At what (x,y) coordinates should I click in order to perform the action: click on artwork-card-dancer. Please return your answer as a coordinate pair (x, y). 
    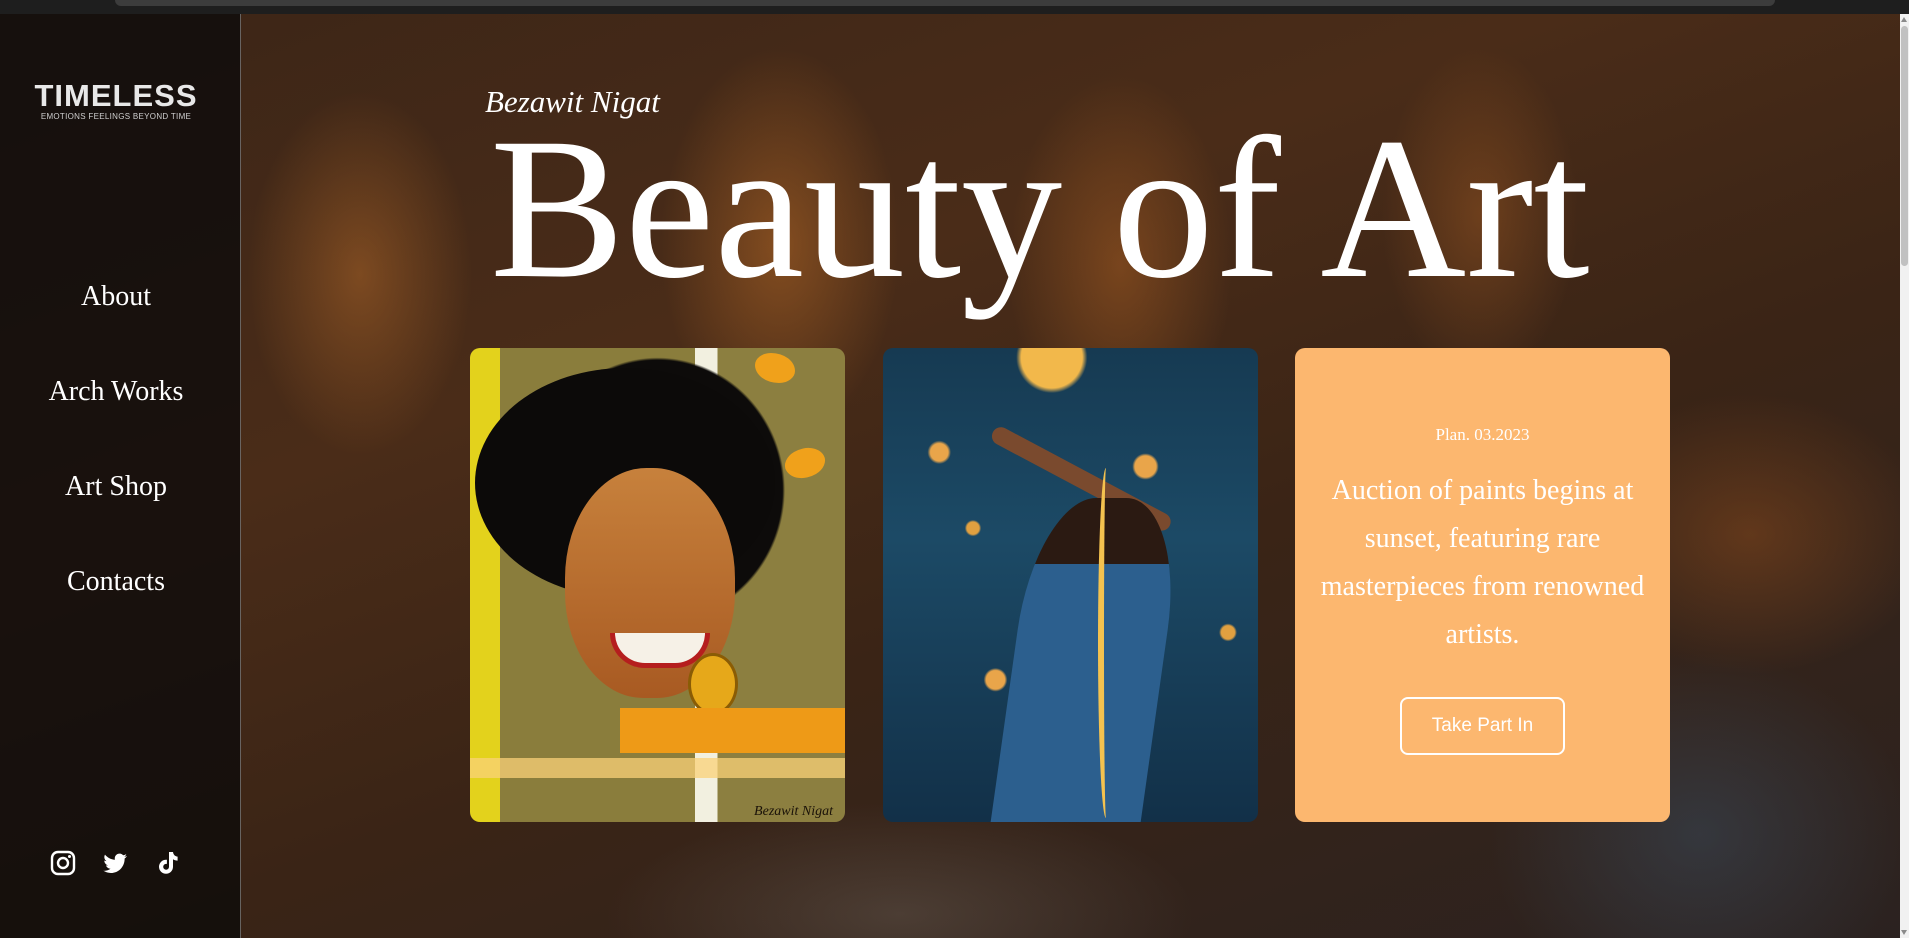
    Looking at the image, I should click on (1070, 585).